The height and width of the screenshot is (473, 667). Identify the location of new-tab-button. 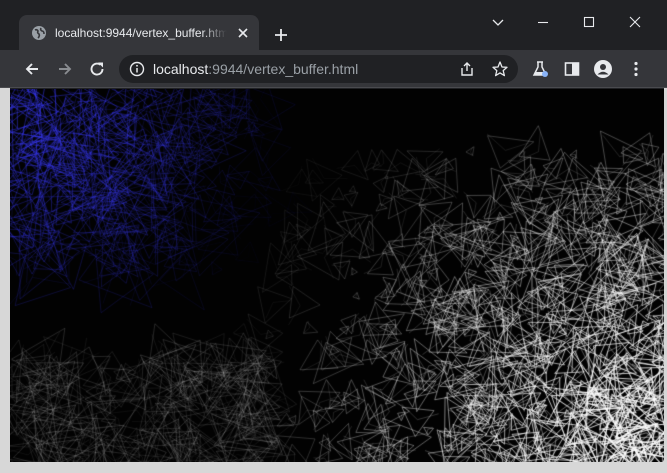
(281, 35).